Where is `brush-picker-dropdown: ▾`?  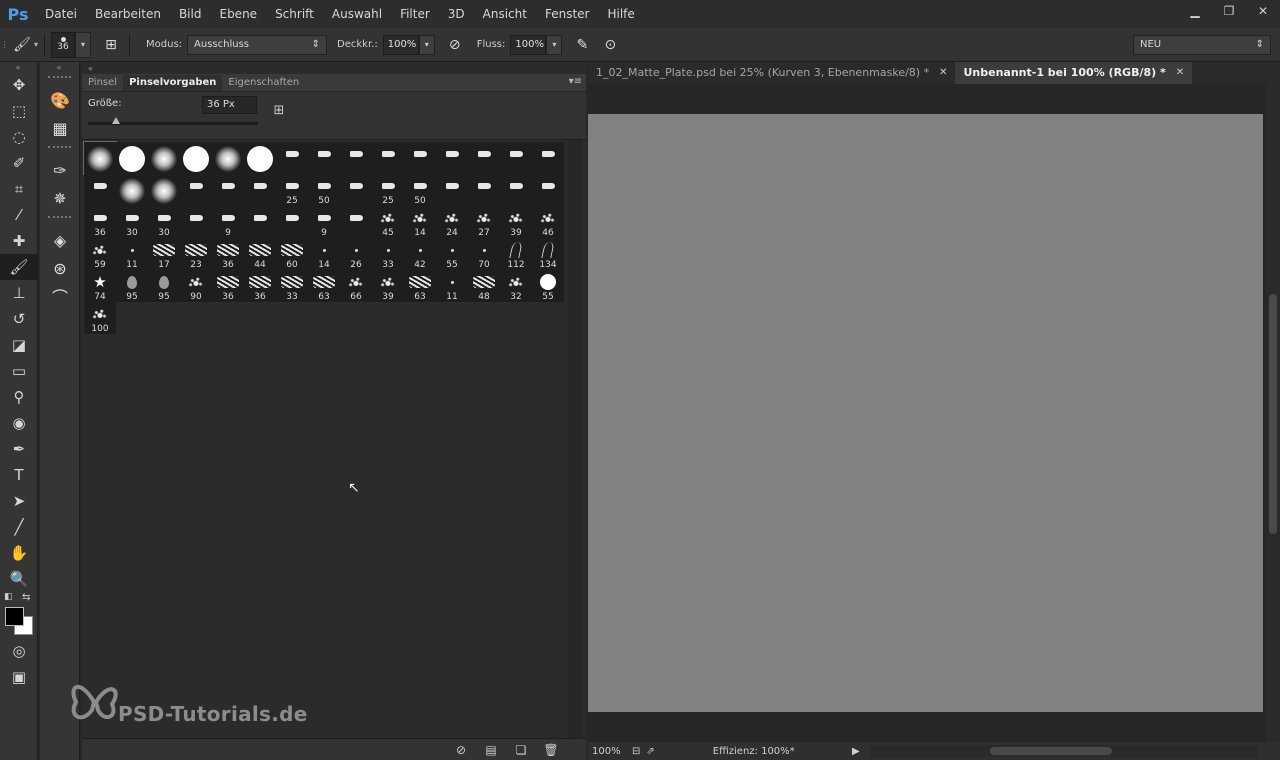 brush-picker-dropdown: ▾ is located at coordinates (83, 44).